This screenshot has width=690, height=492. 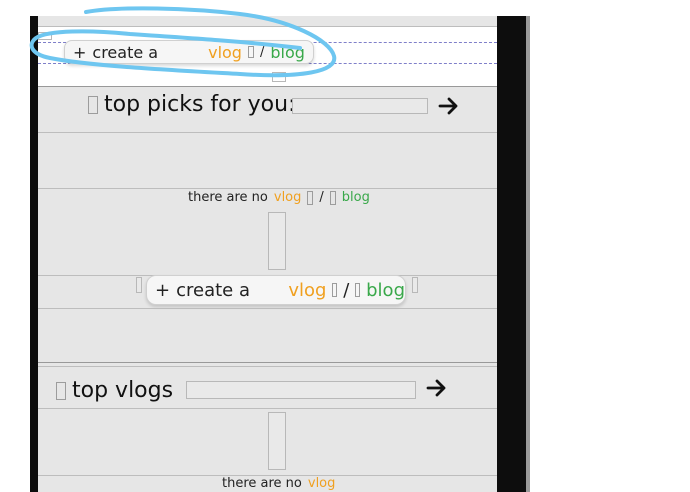 What do you see at coordinates (200, 104) in the screenshot?
I see `top-picks-title: top picks for you:` at bounding box center [200, 104].